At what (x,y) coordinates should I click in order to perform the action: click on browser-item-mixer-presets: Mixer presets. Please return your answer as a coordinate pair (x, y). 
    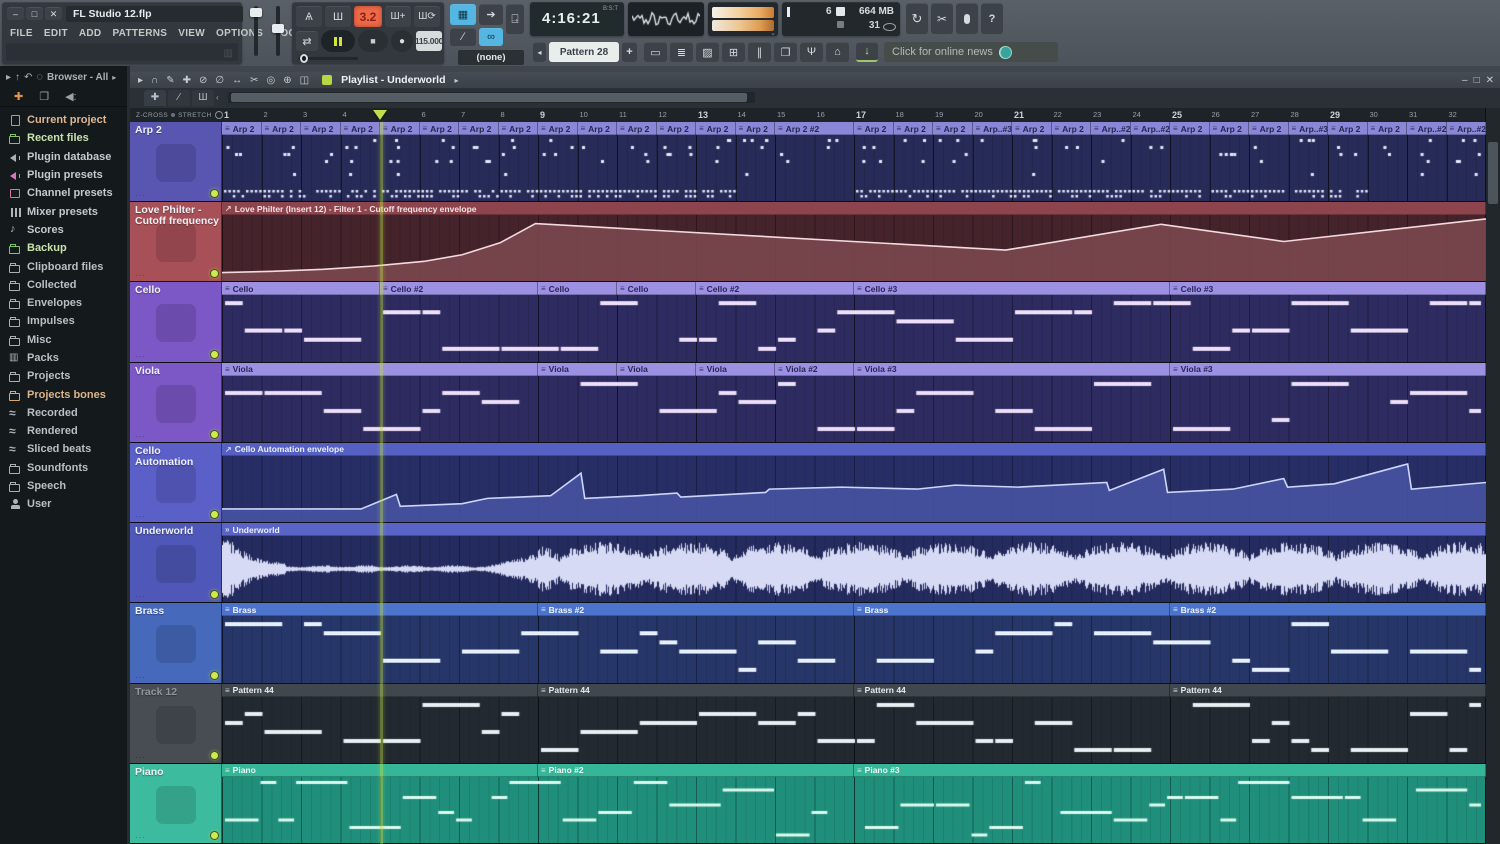
    Looking at the image, I should click on (63, 211).